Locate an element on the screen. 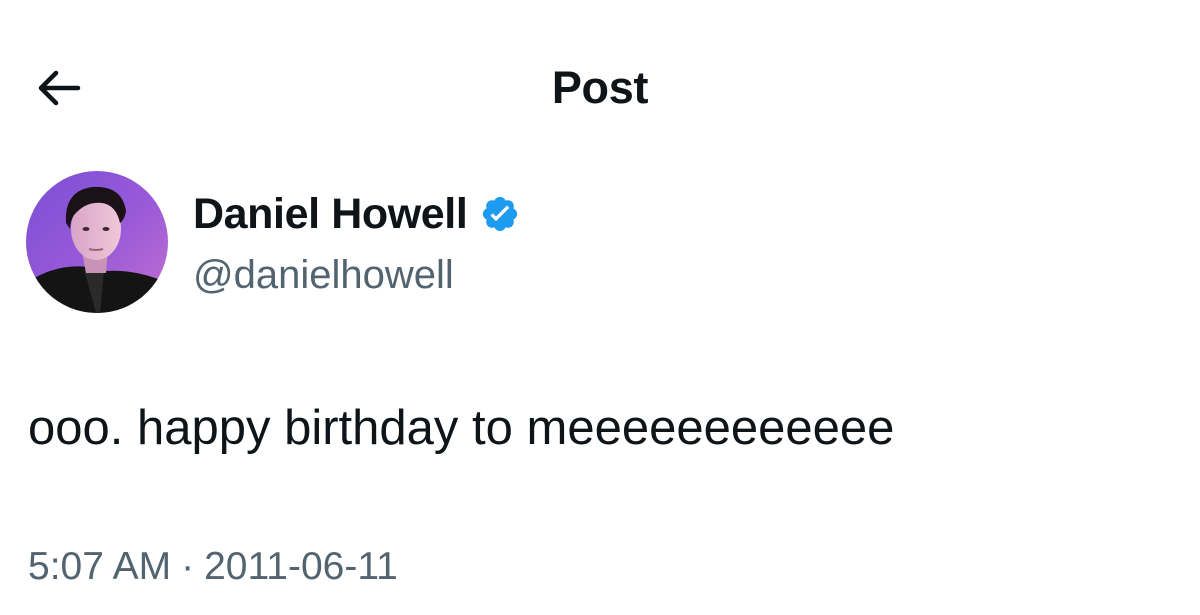  post-meta: 5:07 AM · 2011-06-11 is located at coordinates (213, 567).